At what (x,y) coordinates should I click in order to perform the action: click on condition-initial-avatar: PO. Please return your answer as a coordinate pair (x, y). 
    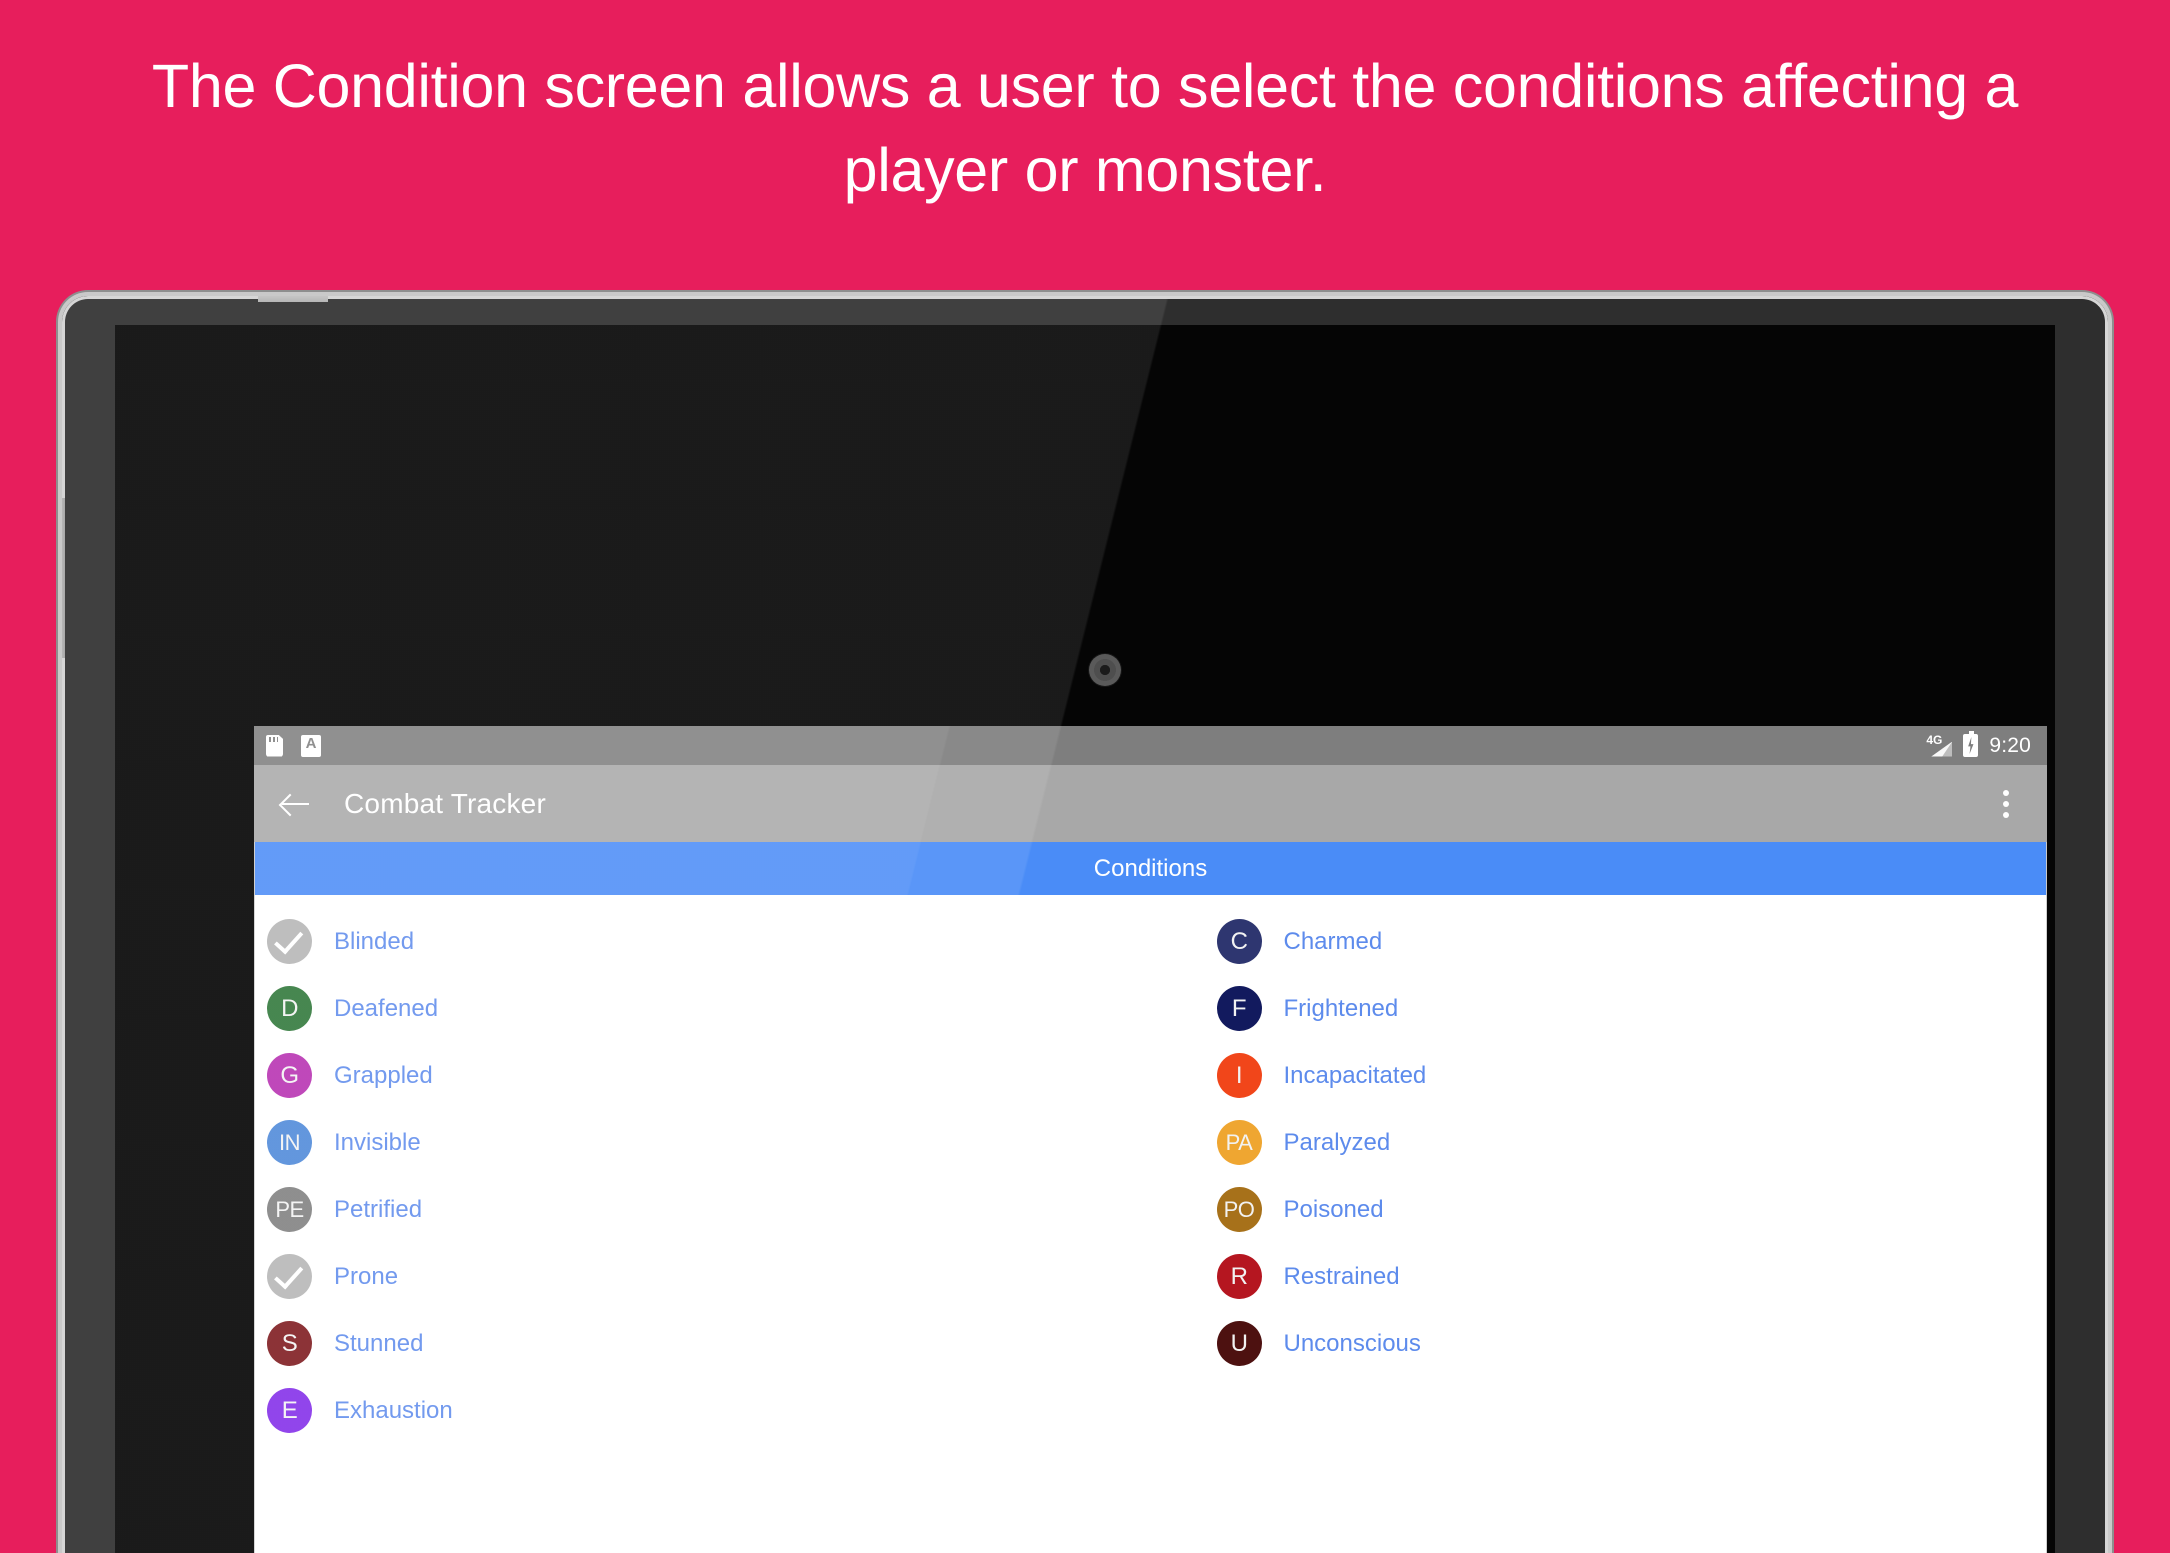
    Looking at the image, I should click on (1239, 1209).